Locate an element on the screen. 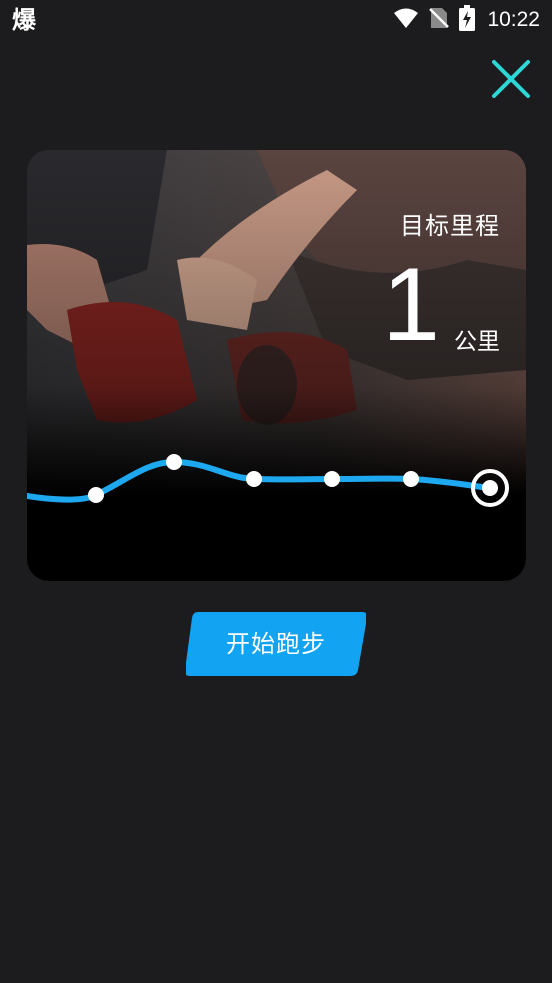 Image resolution: width=552 pixels, height=983 pixels. start-button-label: 开始跑步 is located at coordinates (276, 644).